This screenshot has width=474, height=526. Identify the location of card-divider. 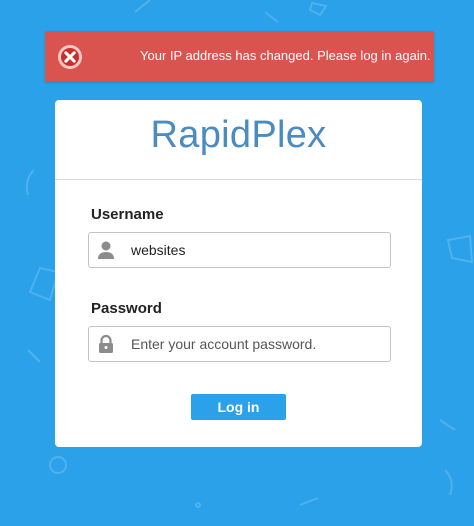
(238, 179).